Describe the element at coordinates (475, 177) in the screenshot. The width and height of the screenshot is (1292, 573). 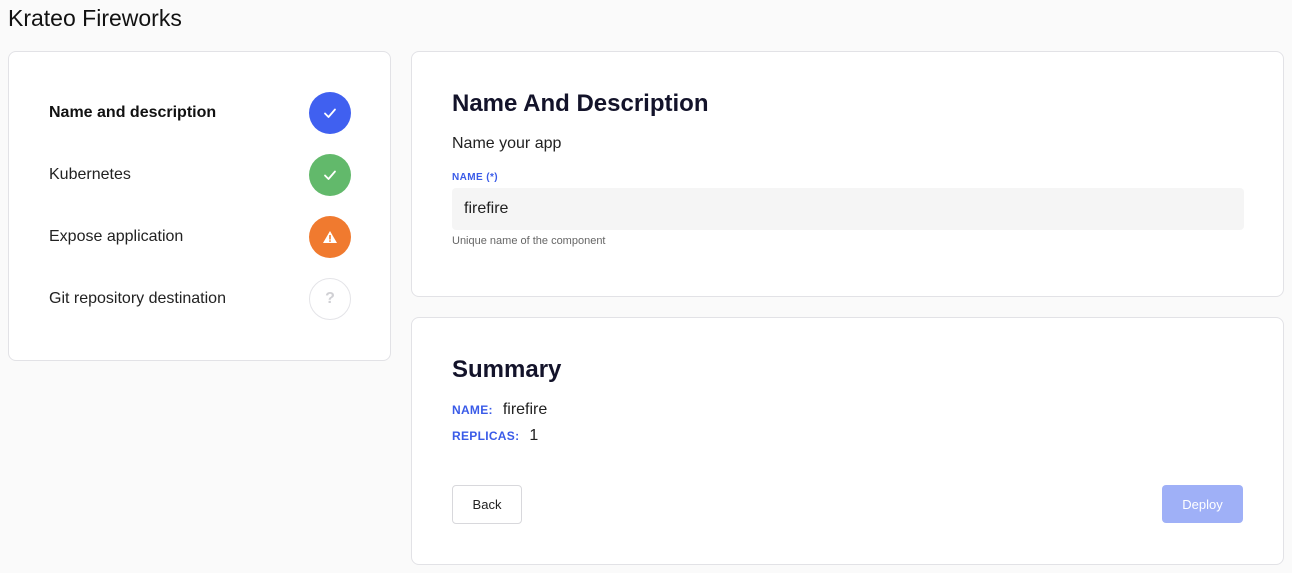
I see `name-field-label: NAME (*)` at that location.